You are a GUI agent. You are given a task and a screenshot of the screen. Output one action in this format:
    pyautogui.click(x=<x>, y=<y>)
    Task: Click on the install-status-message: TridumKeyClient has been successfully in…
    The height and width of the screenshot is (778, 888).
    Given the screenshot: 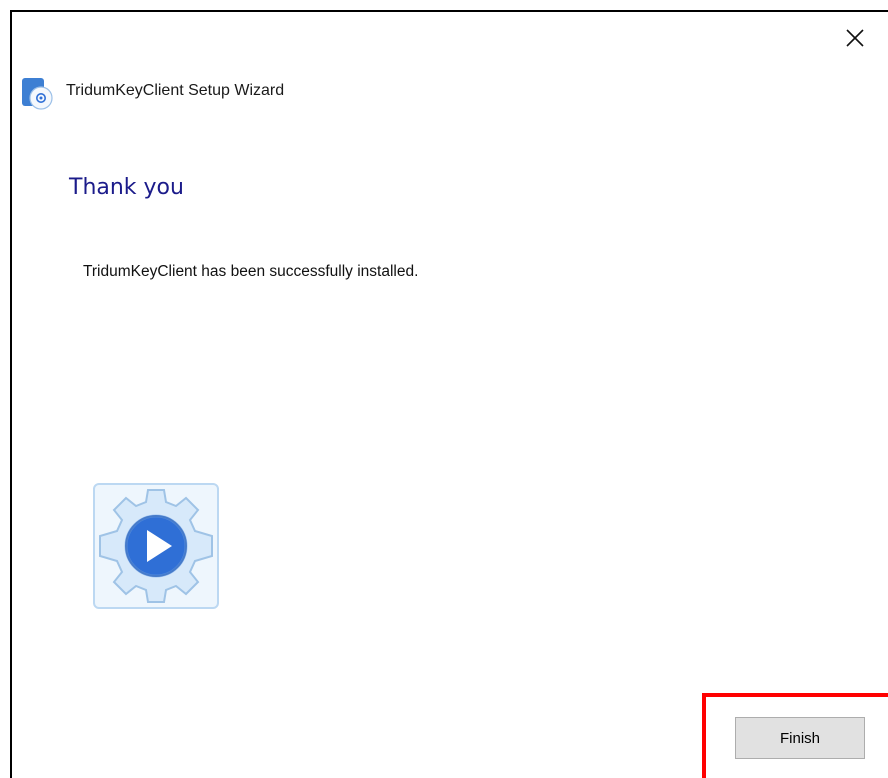 What is the action you would take?
    pyautogui.click(x=251, y=271)
    